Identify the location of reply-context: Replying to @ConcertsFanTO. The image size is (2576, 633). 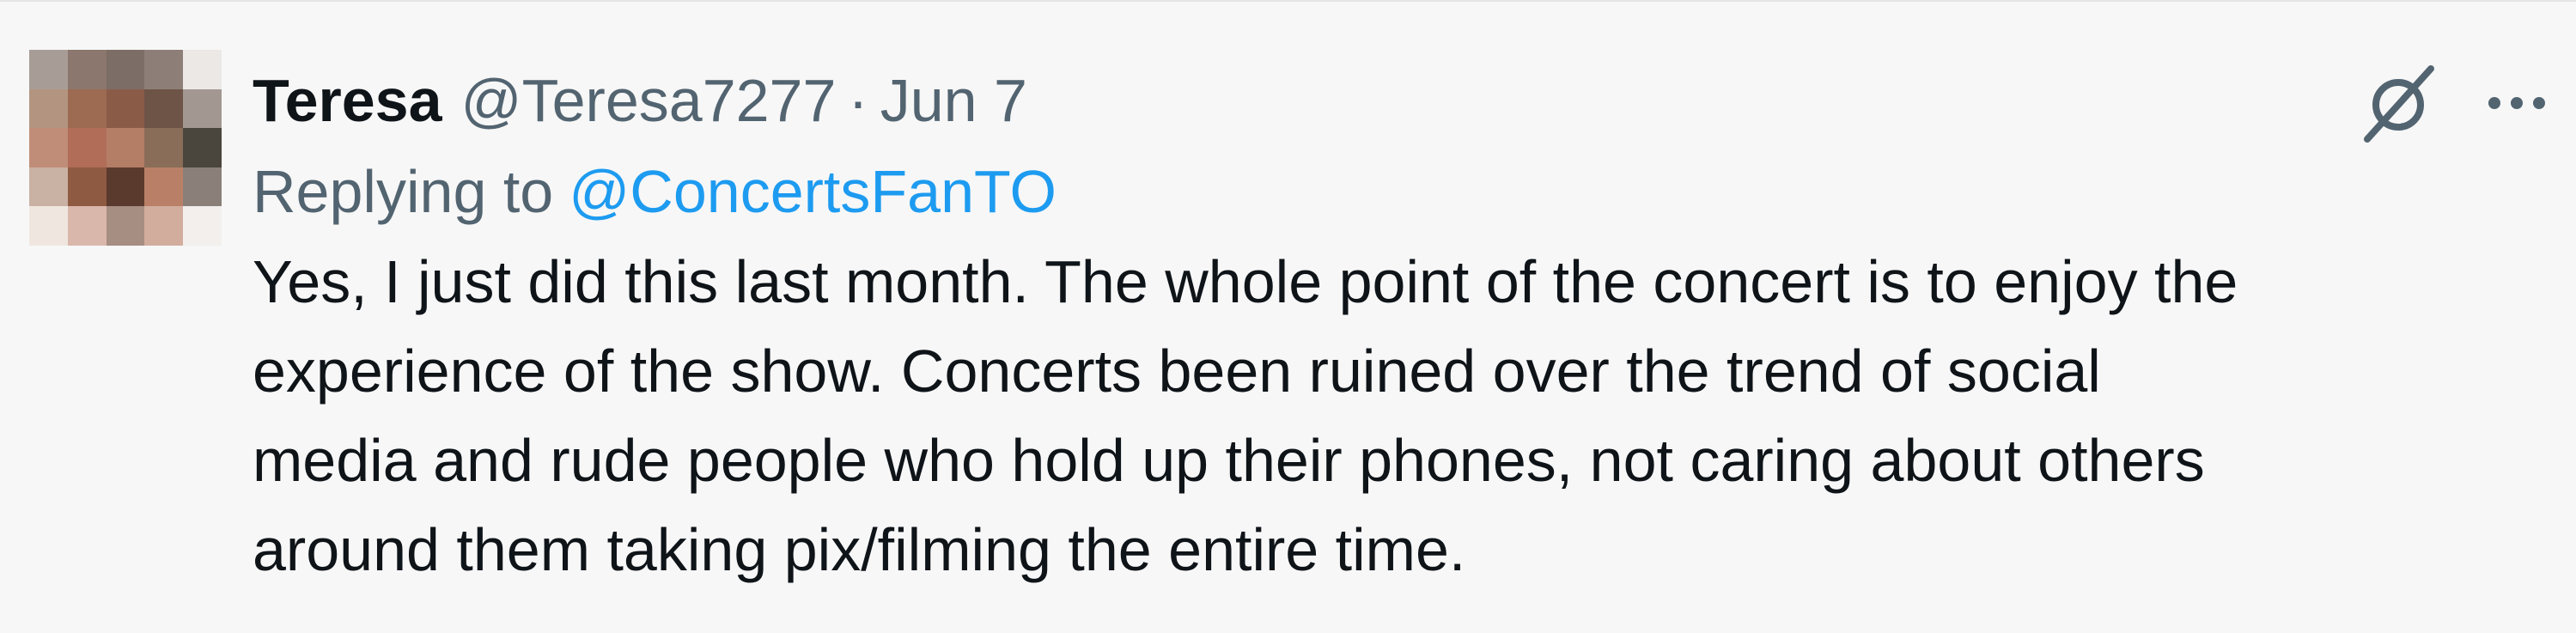
(1404, 191).